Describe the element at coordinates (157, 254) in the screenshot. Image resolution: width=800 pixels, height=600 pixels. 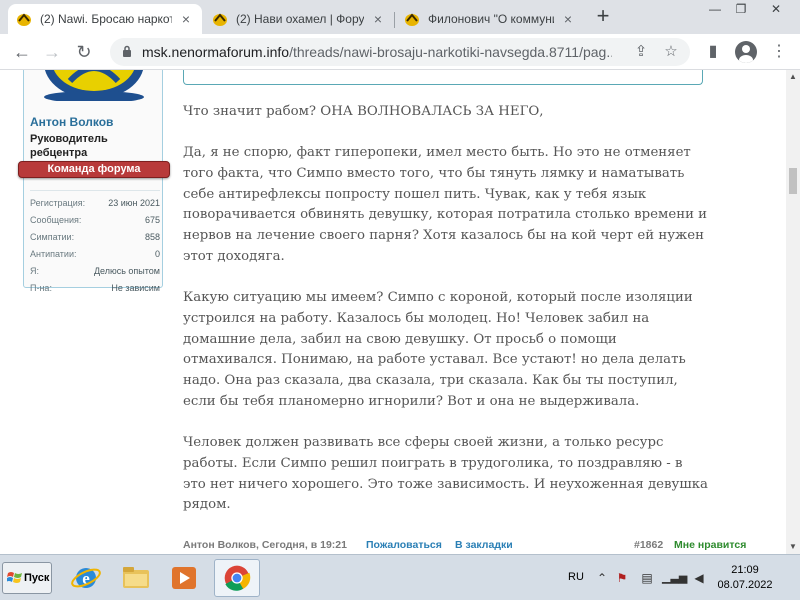
I see `stat-value: 0` at that location.